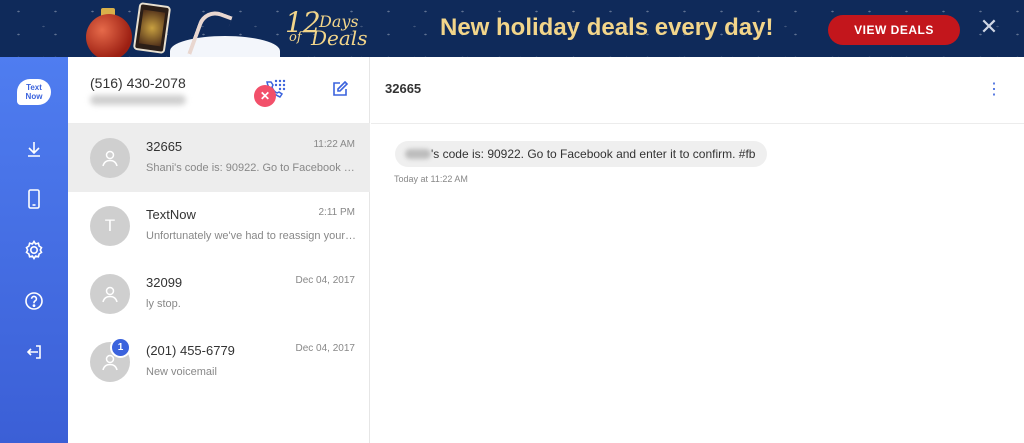  I want to click on account-email-redacted, so click(138, 100).